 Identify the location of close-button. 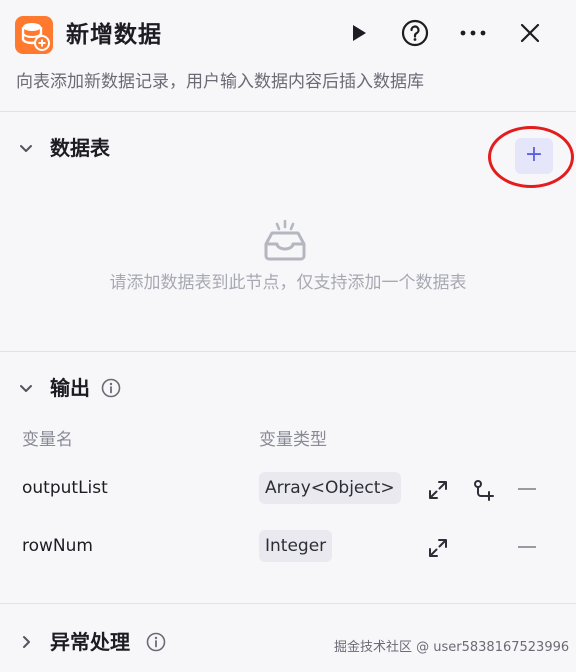
(530, 33).